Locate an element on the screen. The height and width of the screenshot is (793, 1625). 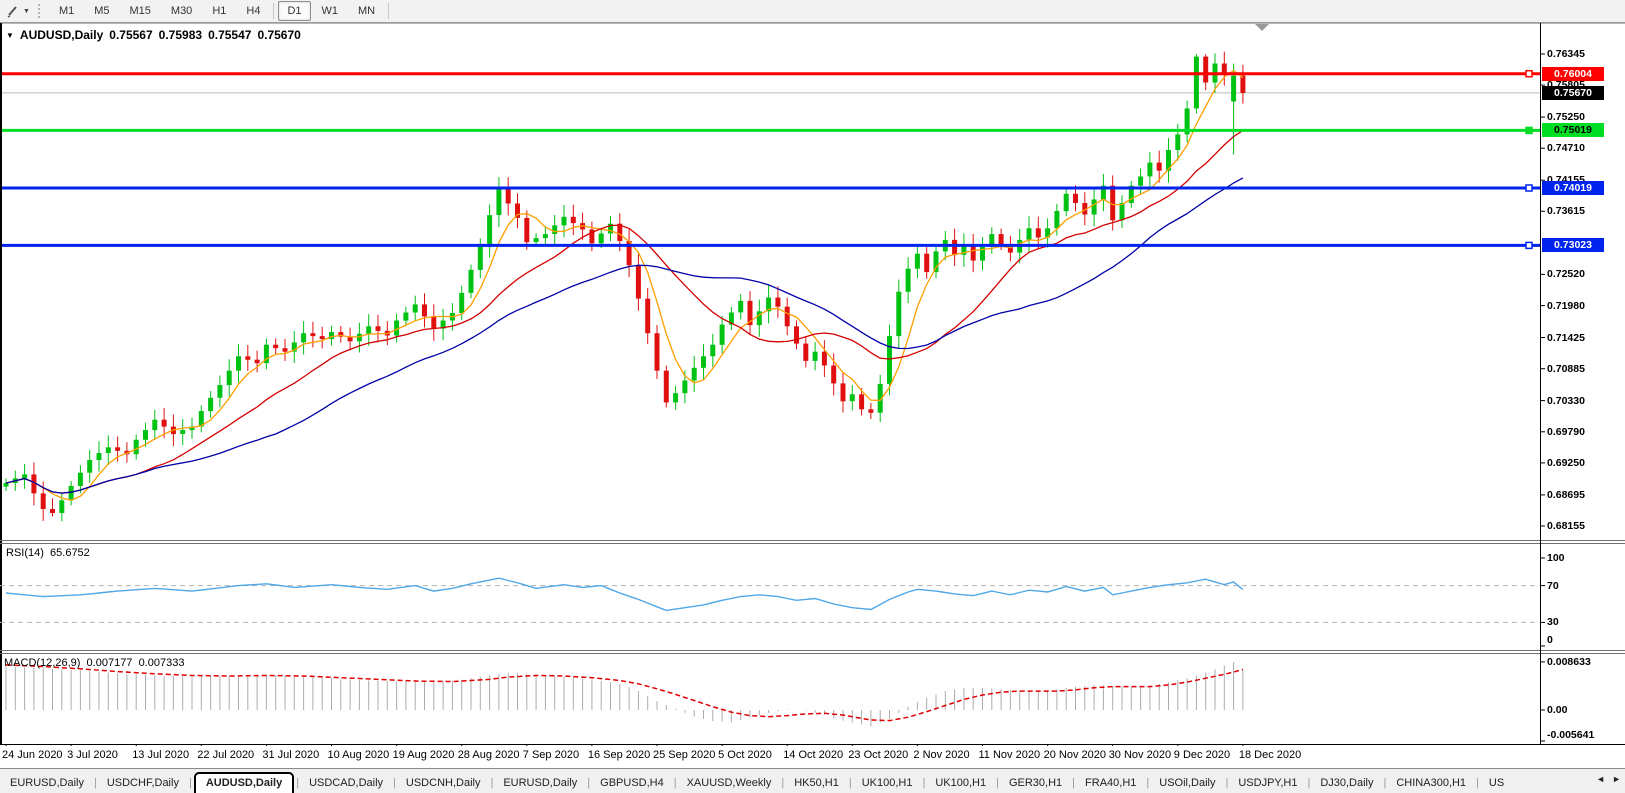
rsi-indicator-name: RSI(14) is located at coordinates (25, 553).